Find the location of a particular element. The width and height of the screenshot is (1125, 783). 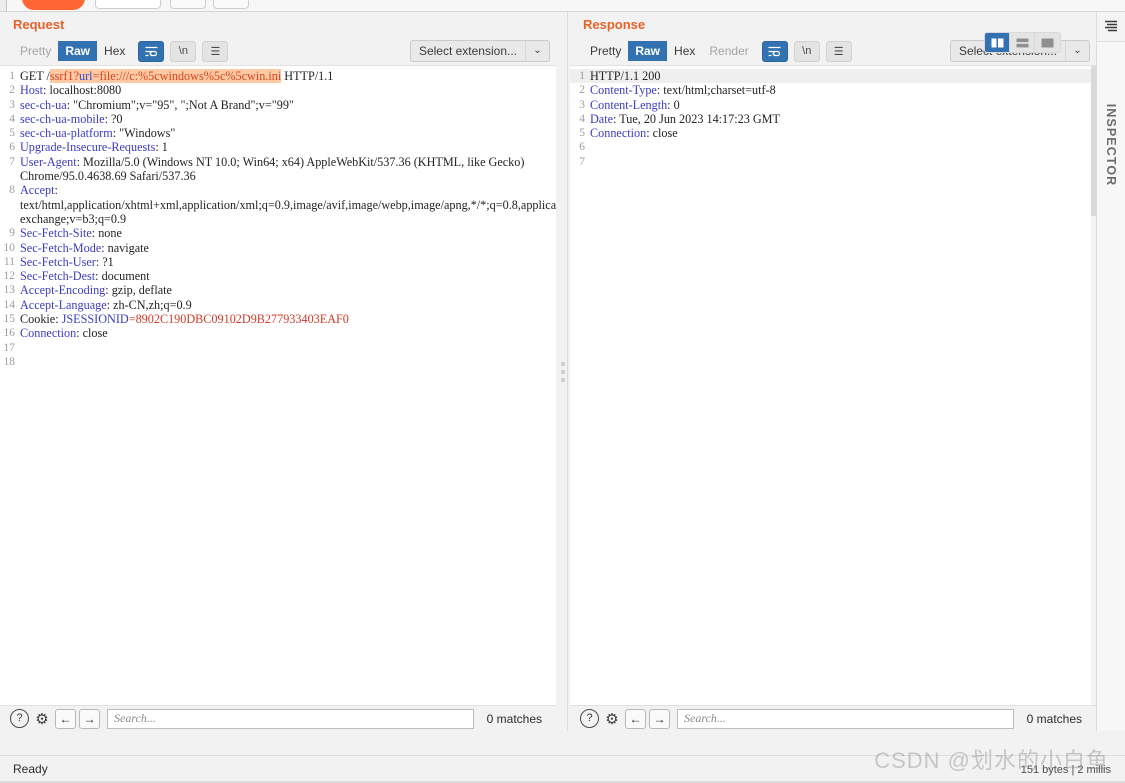

response-tab-render: Render is located at coordinates (728, 51).